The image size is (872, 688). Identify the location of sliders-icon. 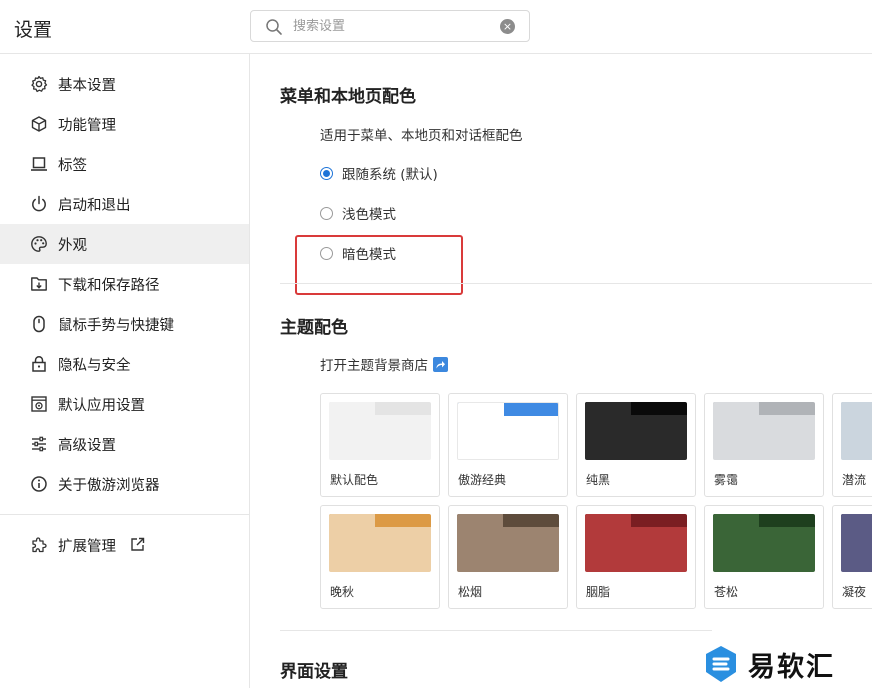
(39, 444).